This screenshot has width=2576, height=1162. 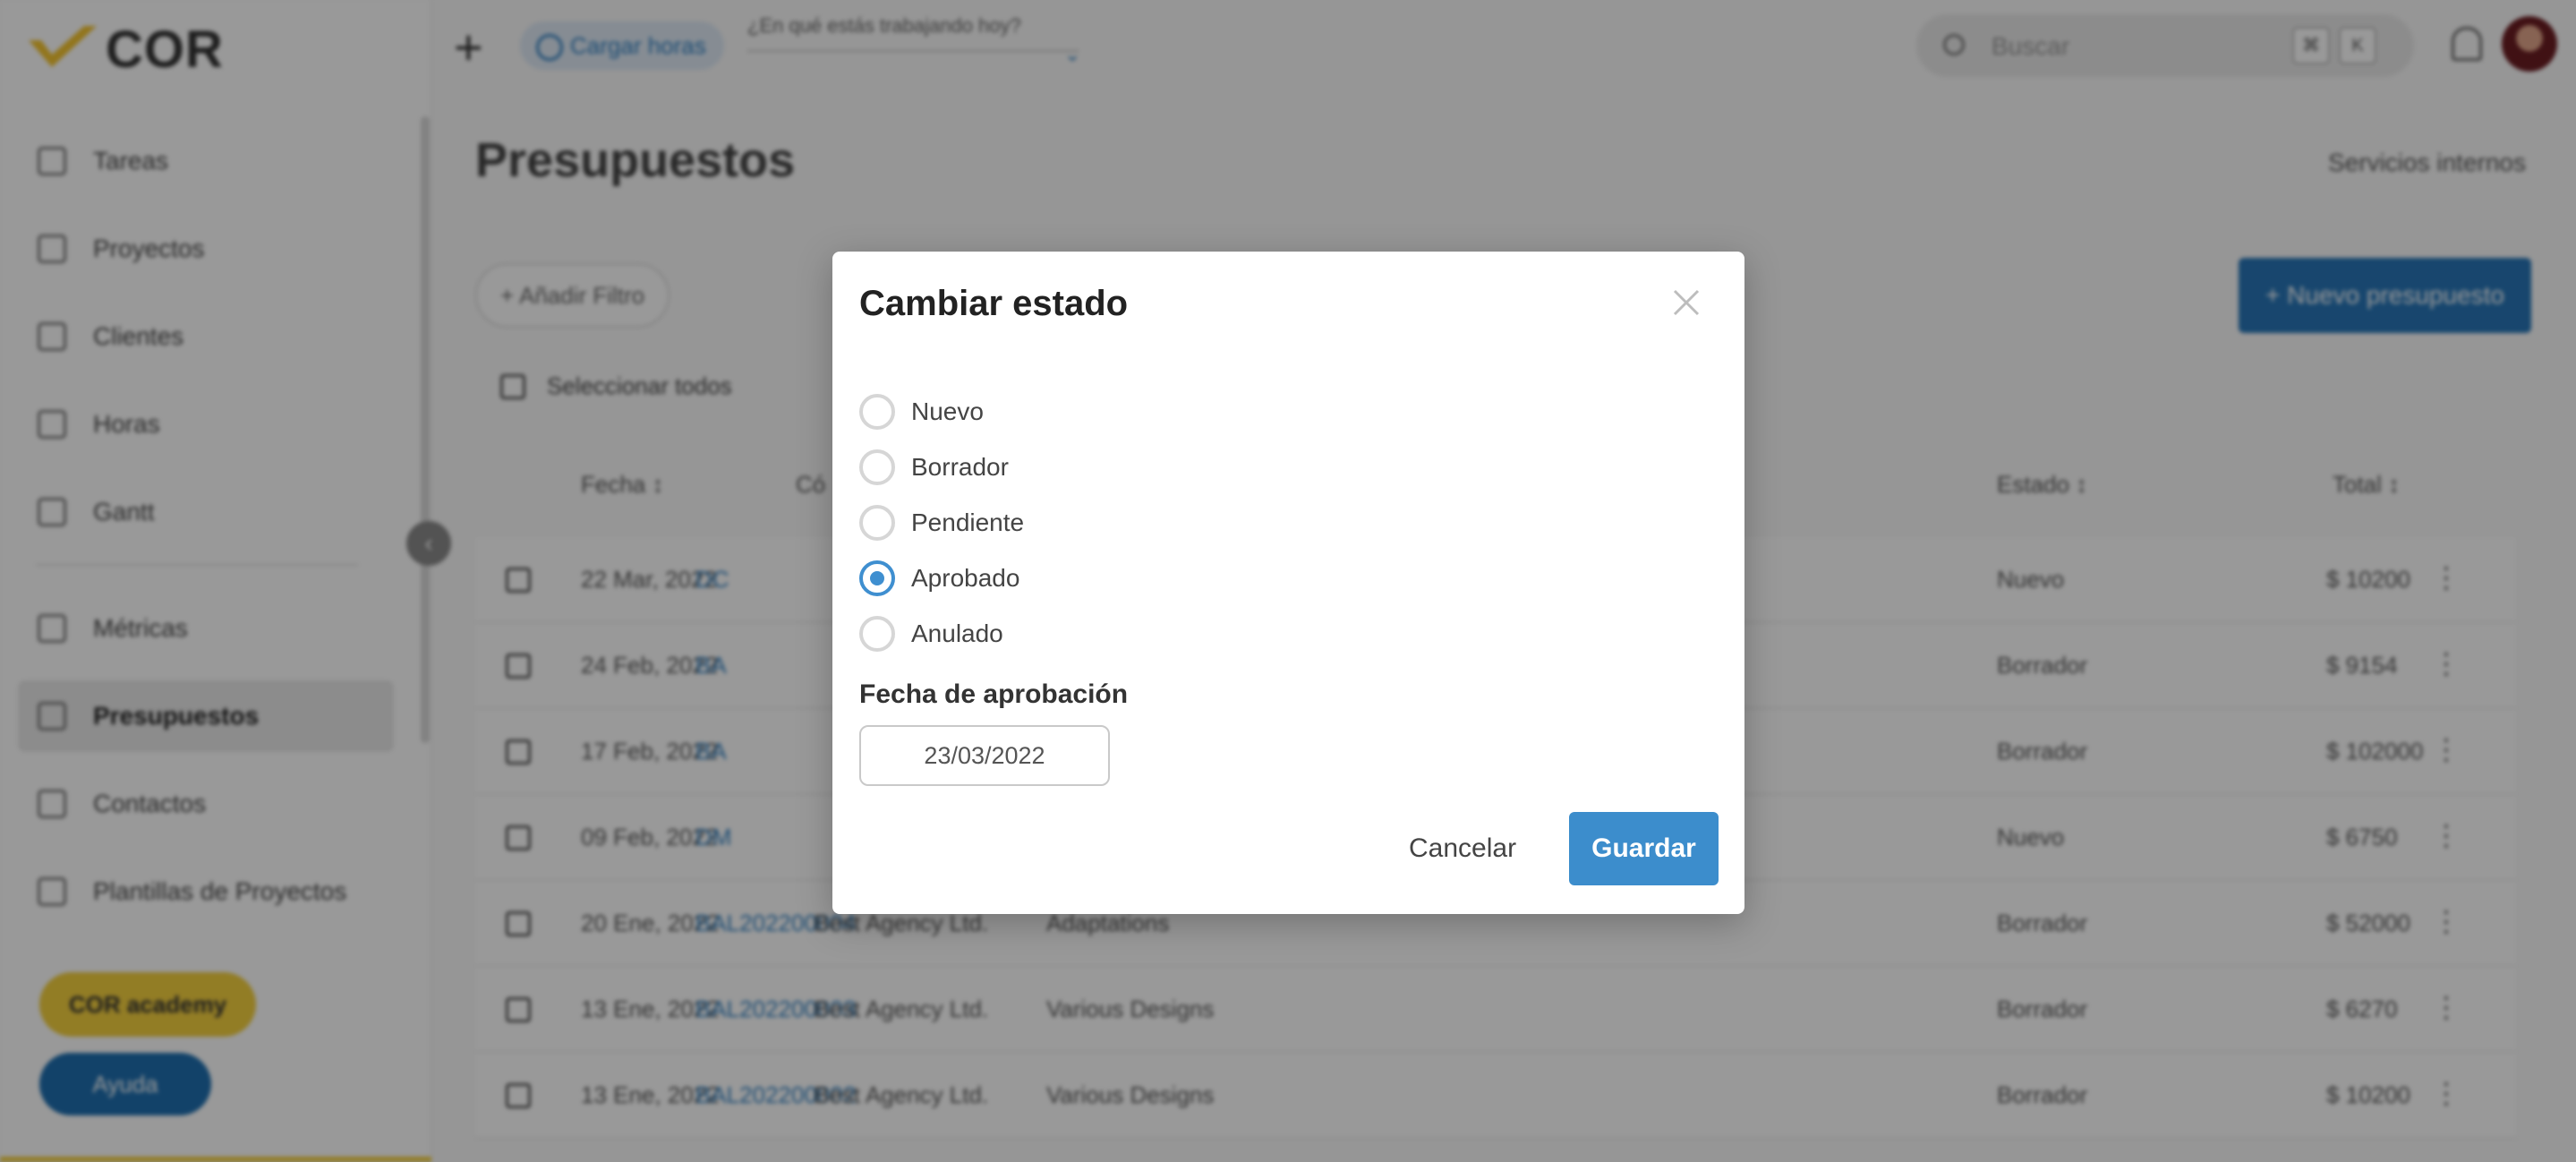 I want to click on status-option-pendiente: Pendiente, so click(x=941, y=523).